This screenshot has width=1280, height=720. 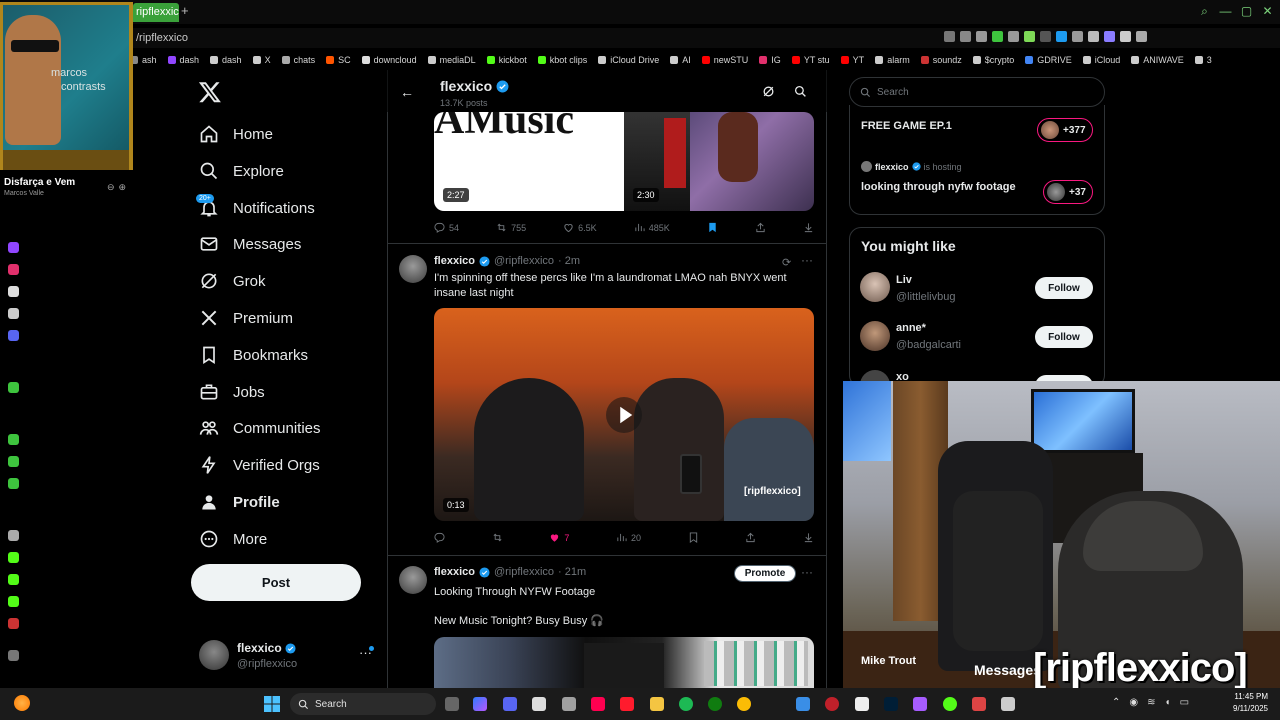 What do you see at coordinates (1168, 702) in the screenshot?
I see `volume-icon: ◖` at bounding box center [1168, 702].